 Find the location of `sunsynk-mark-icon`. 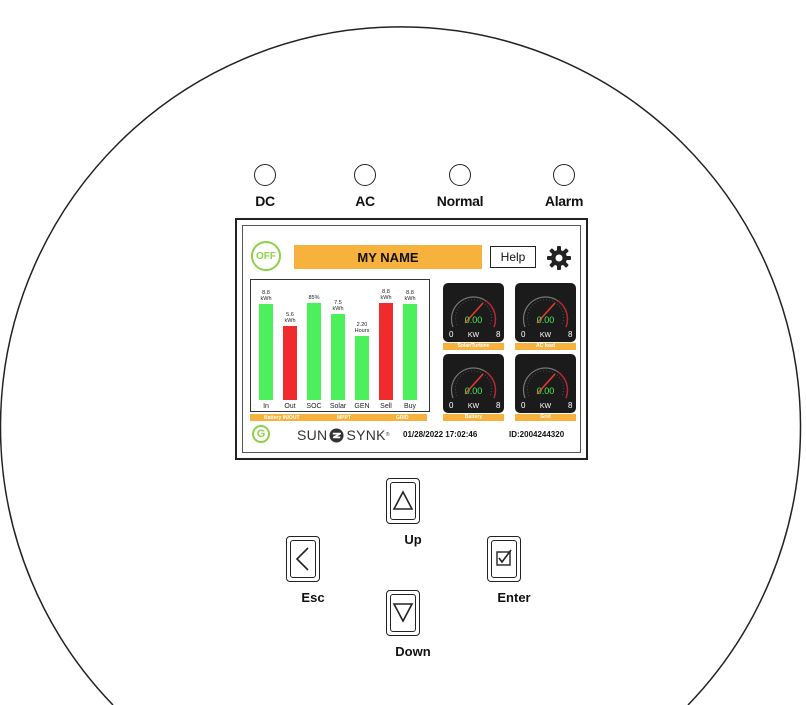

sunsynk-mark-icon is located at coordinates (336, 435).